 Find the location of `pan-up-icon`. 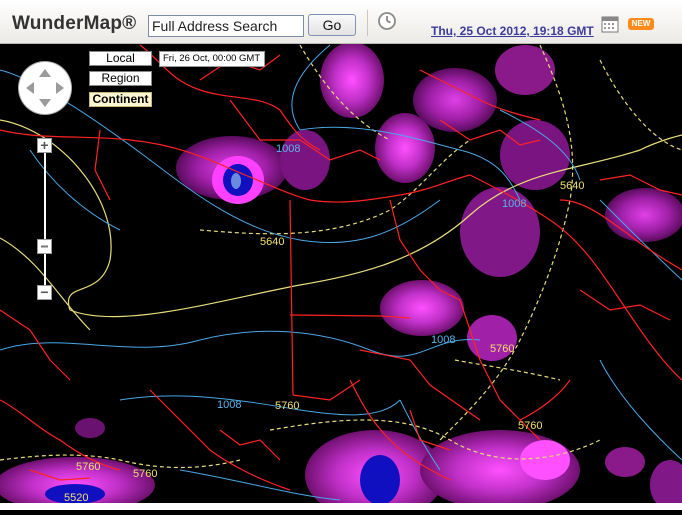

pan-up-icon is located at coordinates (45, 73).